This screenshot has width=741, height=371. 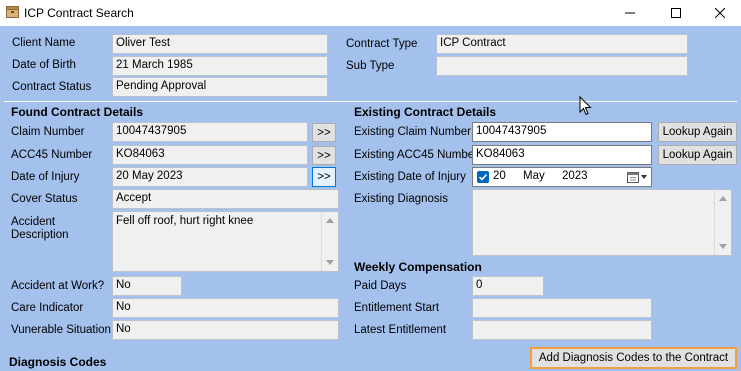 I want to click on close-button, so click(x=719, y=13).